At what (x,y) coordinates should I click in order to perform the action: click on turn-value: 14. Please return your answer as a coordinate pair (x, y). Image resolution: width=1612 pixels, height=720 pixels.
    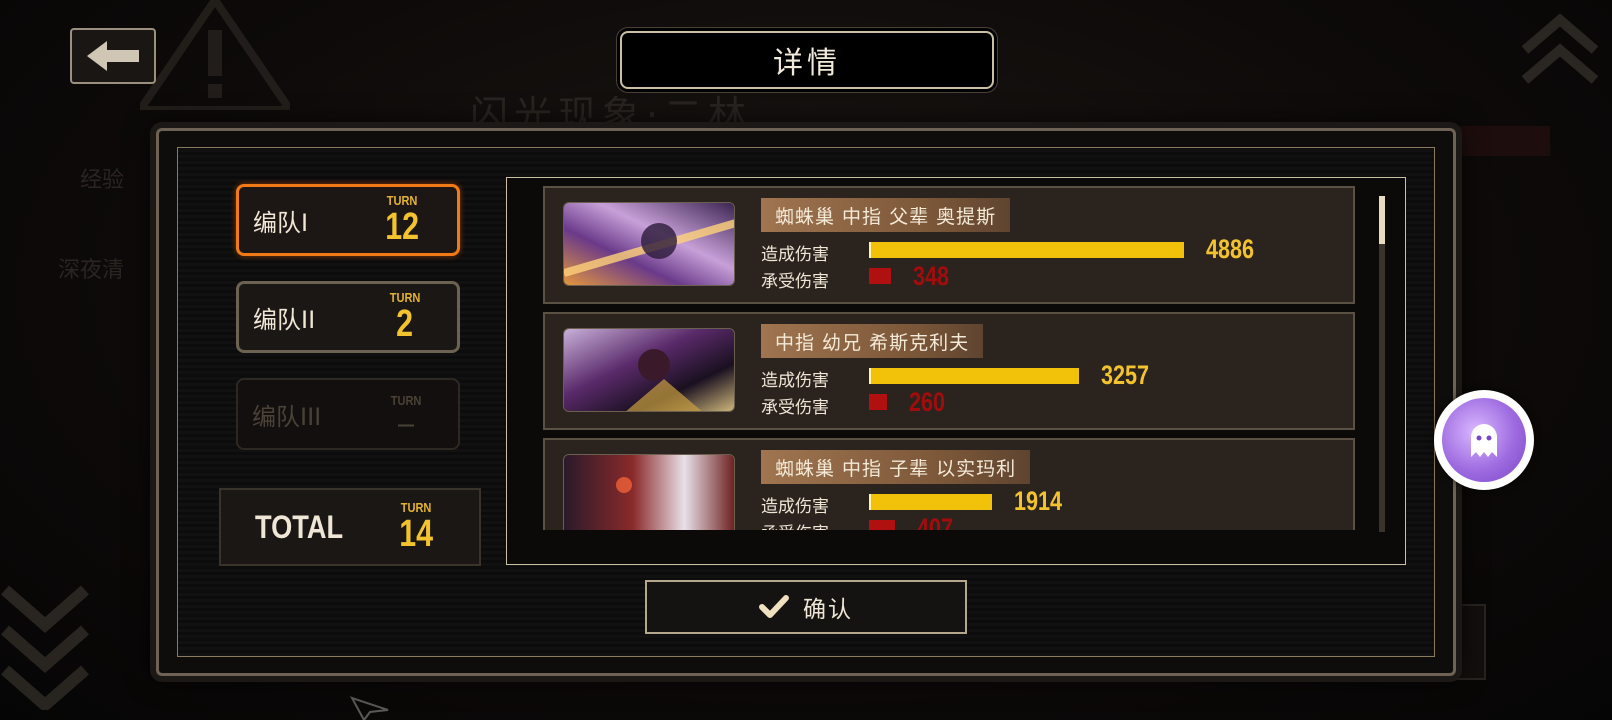
    Looking at the image, I should click on (415, 534).